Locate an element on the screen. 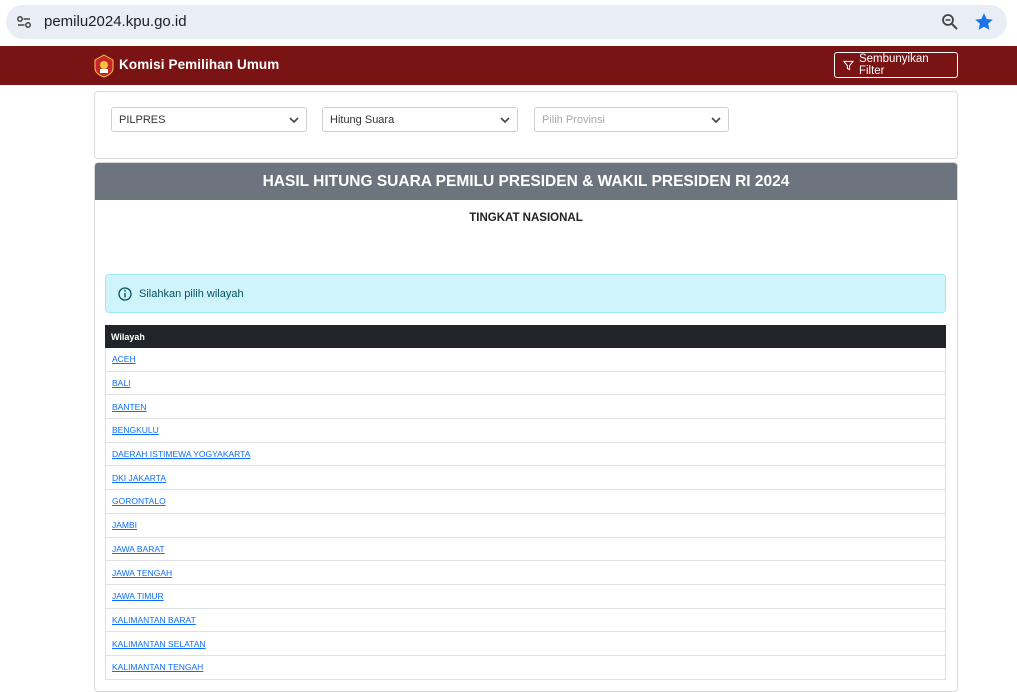  election-type-value: PILPRES is located at coordinates (142, 119).